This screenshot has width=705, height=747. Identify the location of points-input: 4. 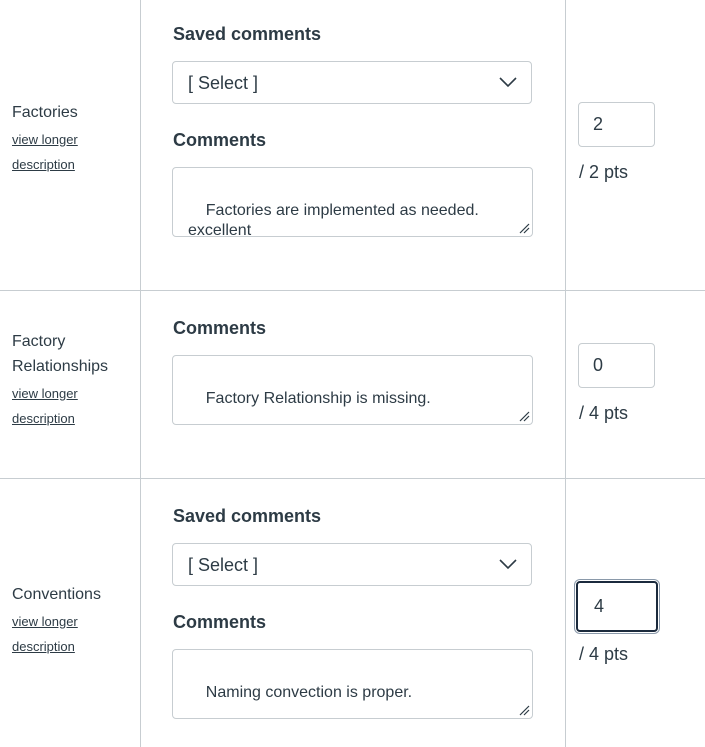
(617, 606).